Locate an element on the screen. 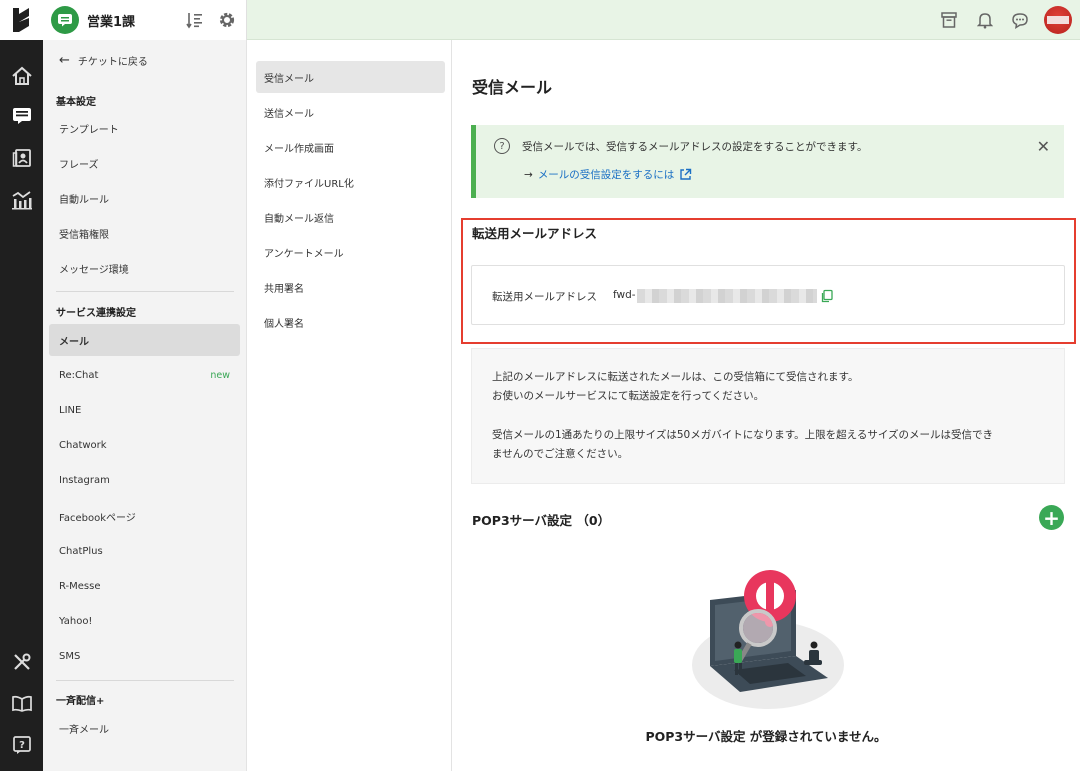 This screenshot has height=771, width=1080. empty-state-illustration is located at coordinates (768, 639).